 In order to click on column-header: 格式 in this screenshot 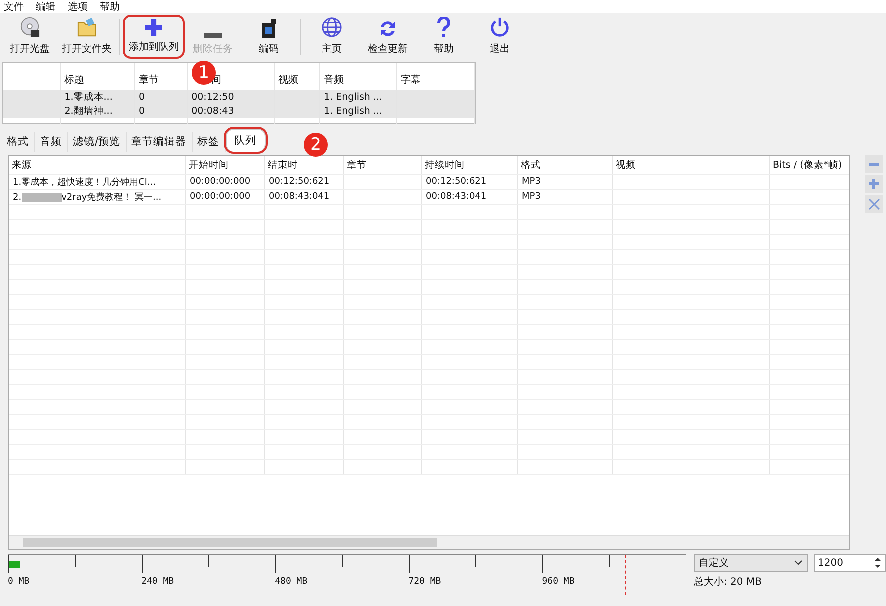, I will do `click(531, 165)`.